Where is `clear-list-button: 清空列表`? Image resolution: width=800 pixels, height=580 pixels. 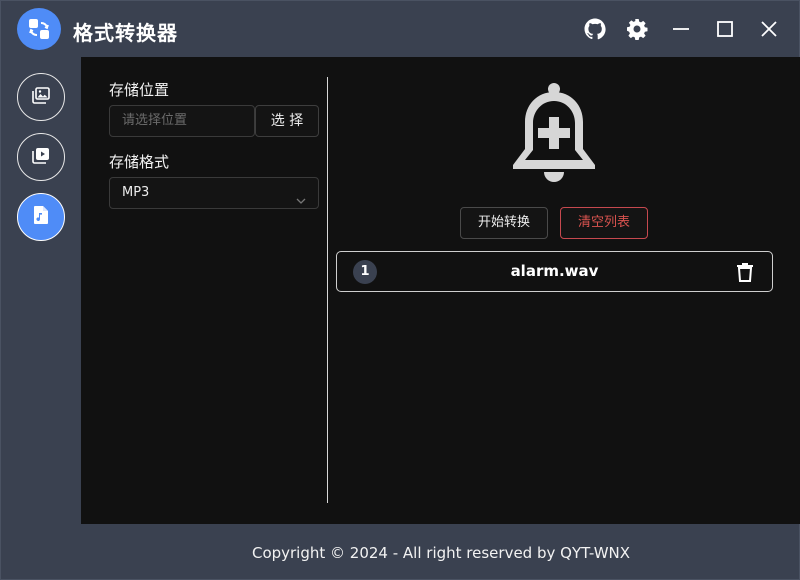
clear-list-button: 清空列表 is located at coordinates (604, 223).